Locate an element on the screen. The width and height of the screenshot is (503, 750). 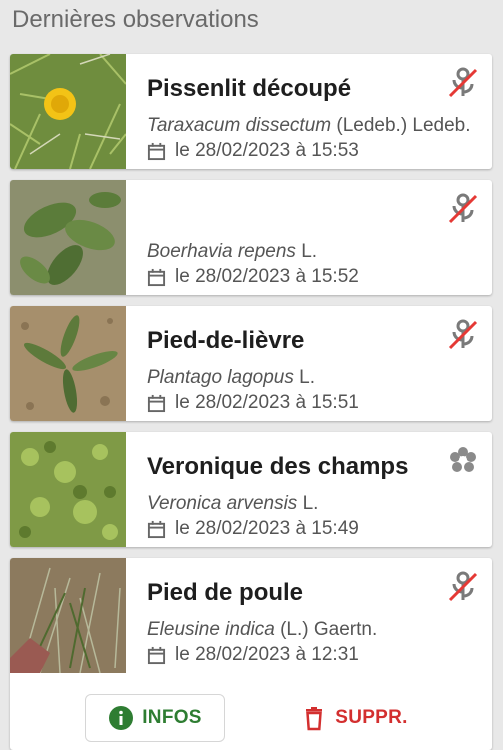
card-actions: INFOS SUPPR. is located at coordinates (251, 715).